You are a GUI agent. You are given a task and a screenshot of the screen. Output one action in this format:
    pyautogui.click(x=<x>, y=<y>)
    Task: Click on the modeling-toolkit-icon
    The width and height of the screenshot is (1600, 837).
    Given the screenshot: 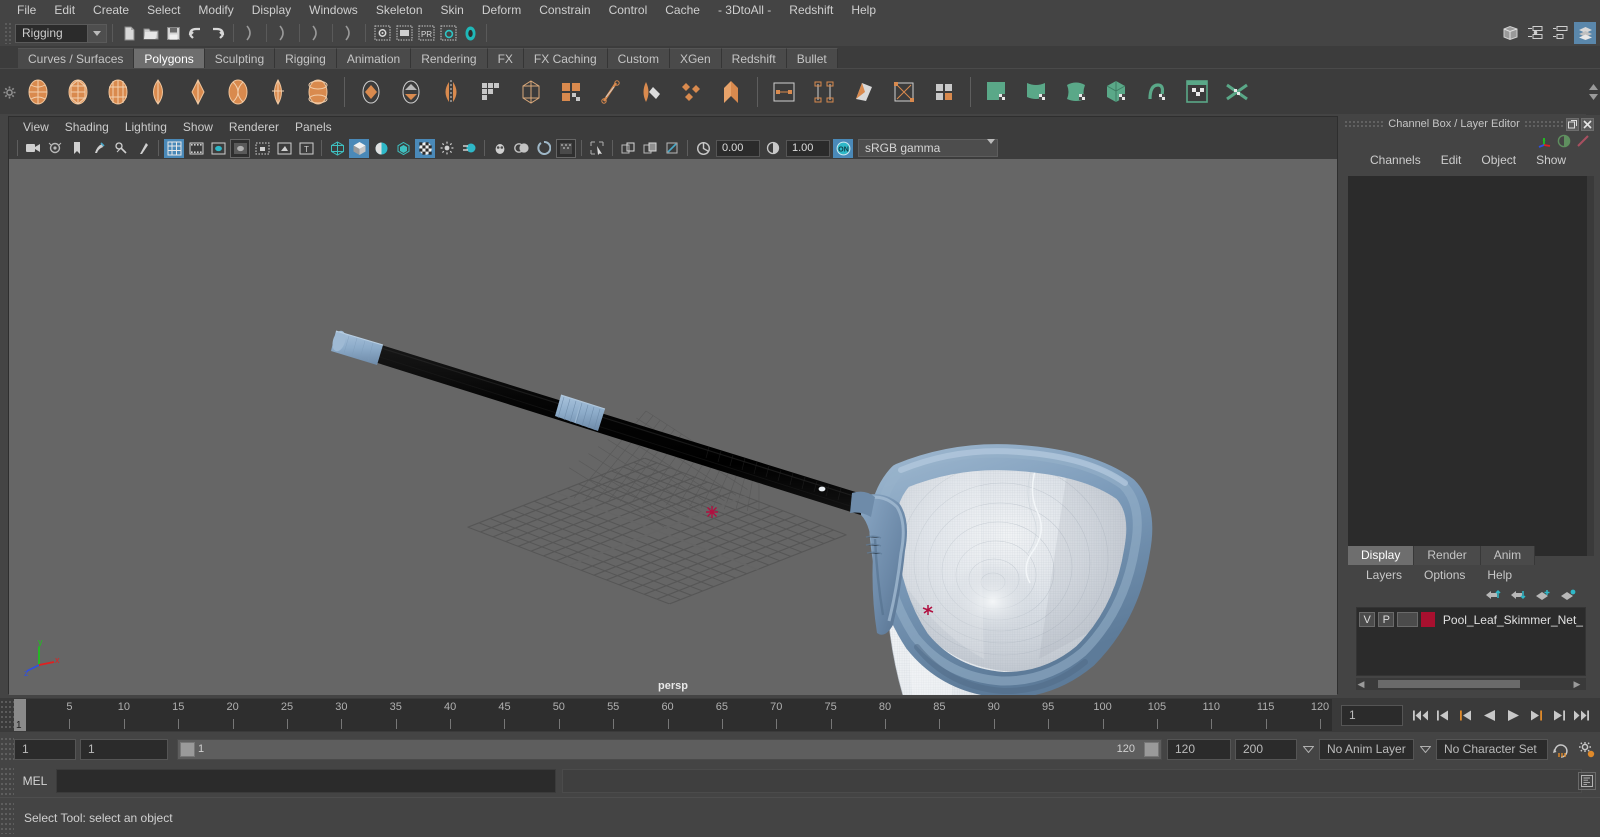 What is the action you would take?
    pyautogui.click(x=1583, y=141)
    